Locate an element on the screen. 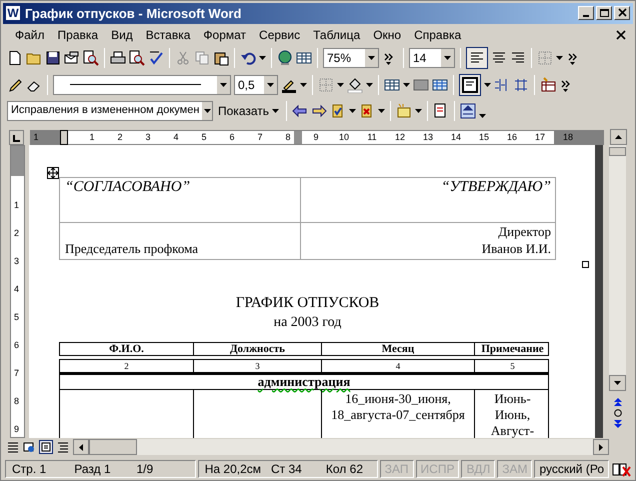 The image size is (636, 481). minimize-button is located at coordinates (586, 13).